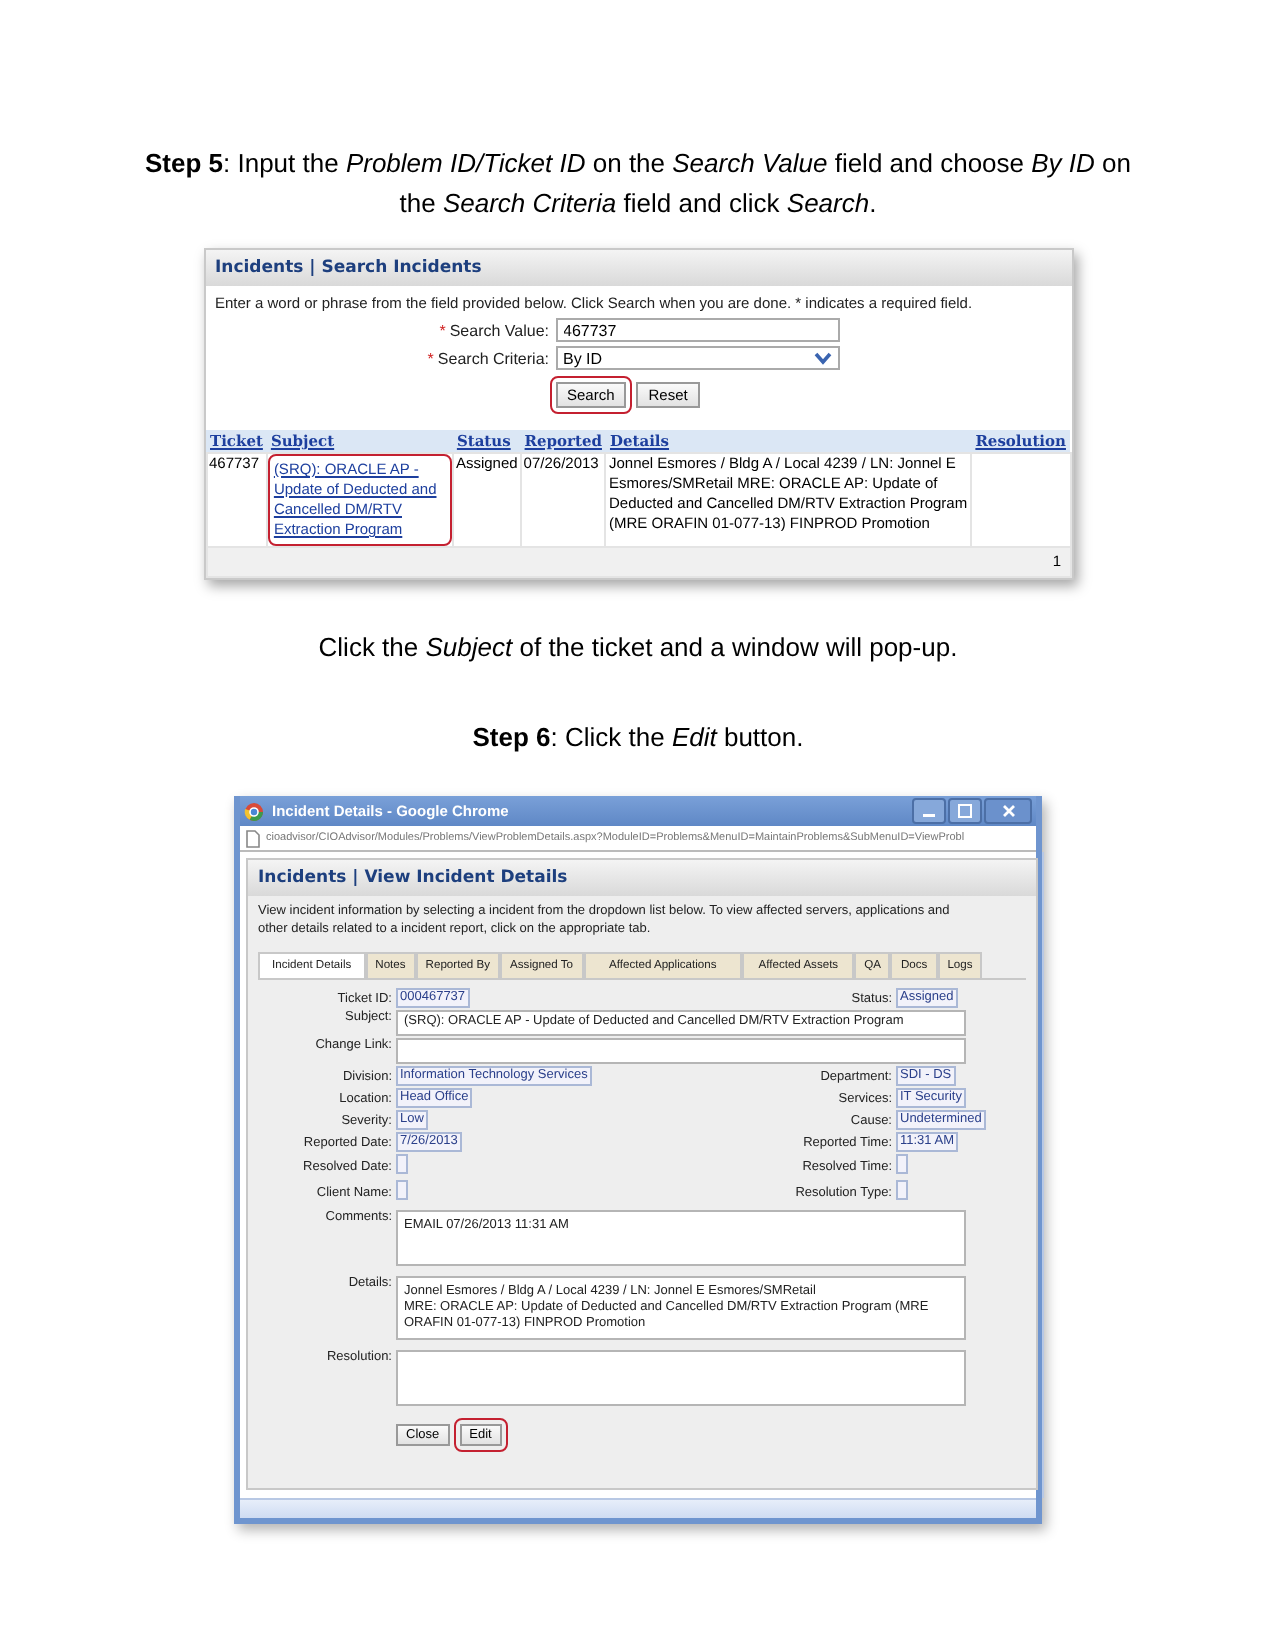  Describe the element at coordinates (638, 647) in the screenshot. I see `instruction-text: Click the Subject of the ticket and a window will pop-up.` at that location.